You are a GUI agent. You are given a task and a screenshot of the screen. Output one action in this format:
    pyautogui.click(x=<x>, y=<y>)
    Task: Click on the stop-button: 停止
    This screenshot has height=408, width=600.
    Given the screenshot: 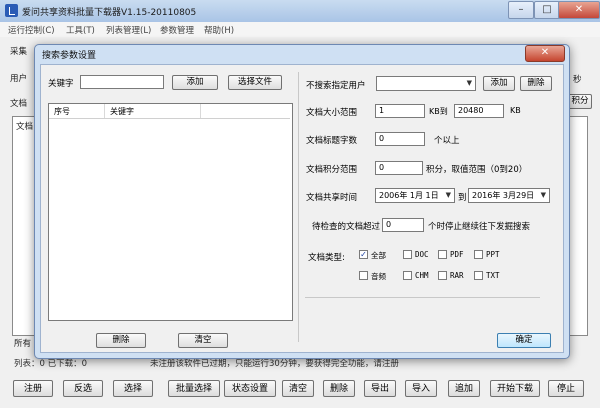 What is the action you would take?
    pyautogui.click(x=566, y=388)
    